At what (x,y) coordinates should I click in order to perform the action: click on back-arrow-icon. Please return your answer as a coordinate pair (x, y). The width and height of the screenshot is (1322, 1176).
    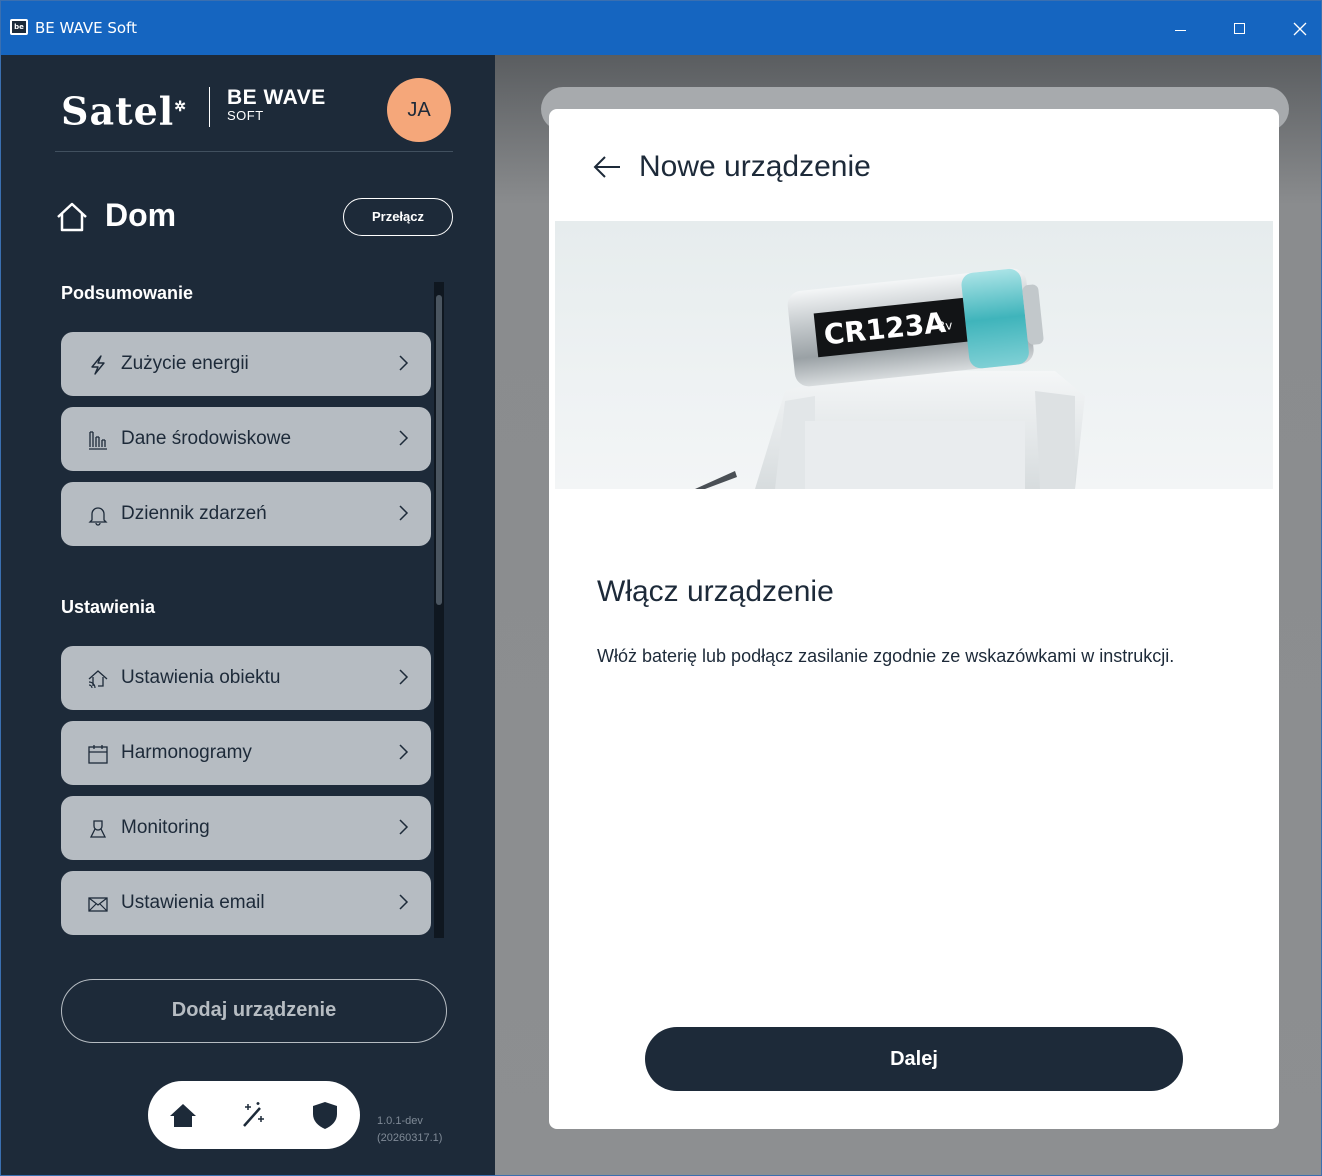
    Looking at the image, I should click on (607, 167).